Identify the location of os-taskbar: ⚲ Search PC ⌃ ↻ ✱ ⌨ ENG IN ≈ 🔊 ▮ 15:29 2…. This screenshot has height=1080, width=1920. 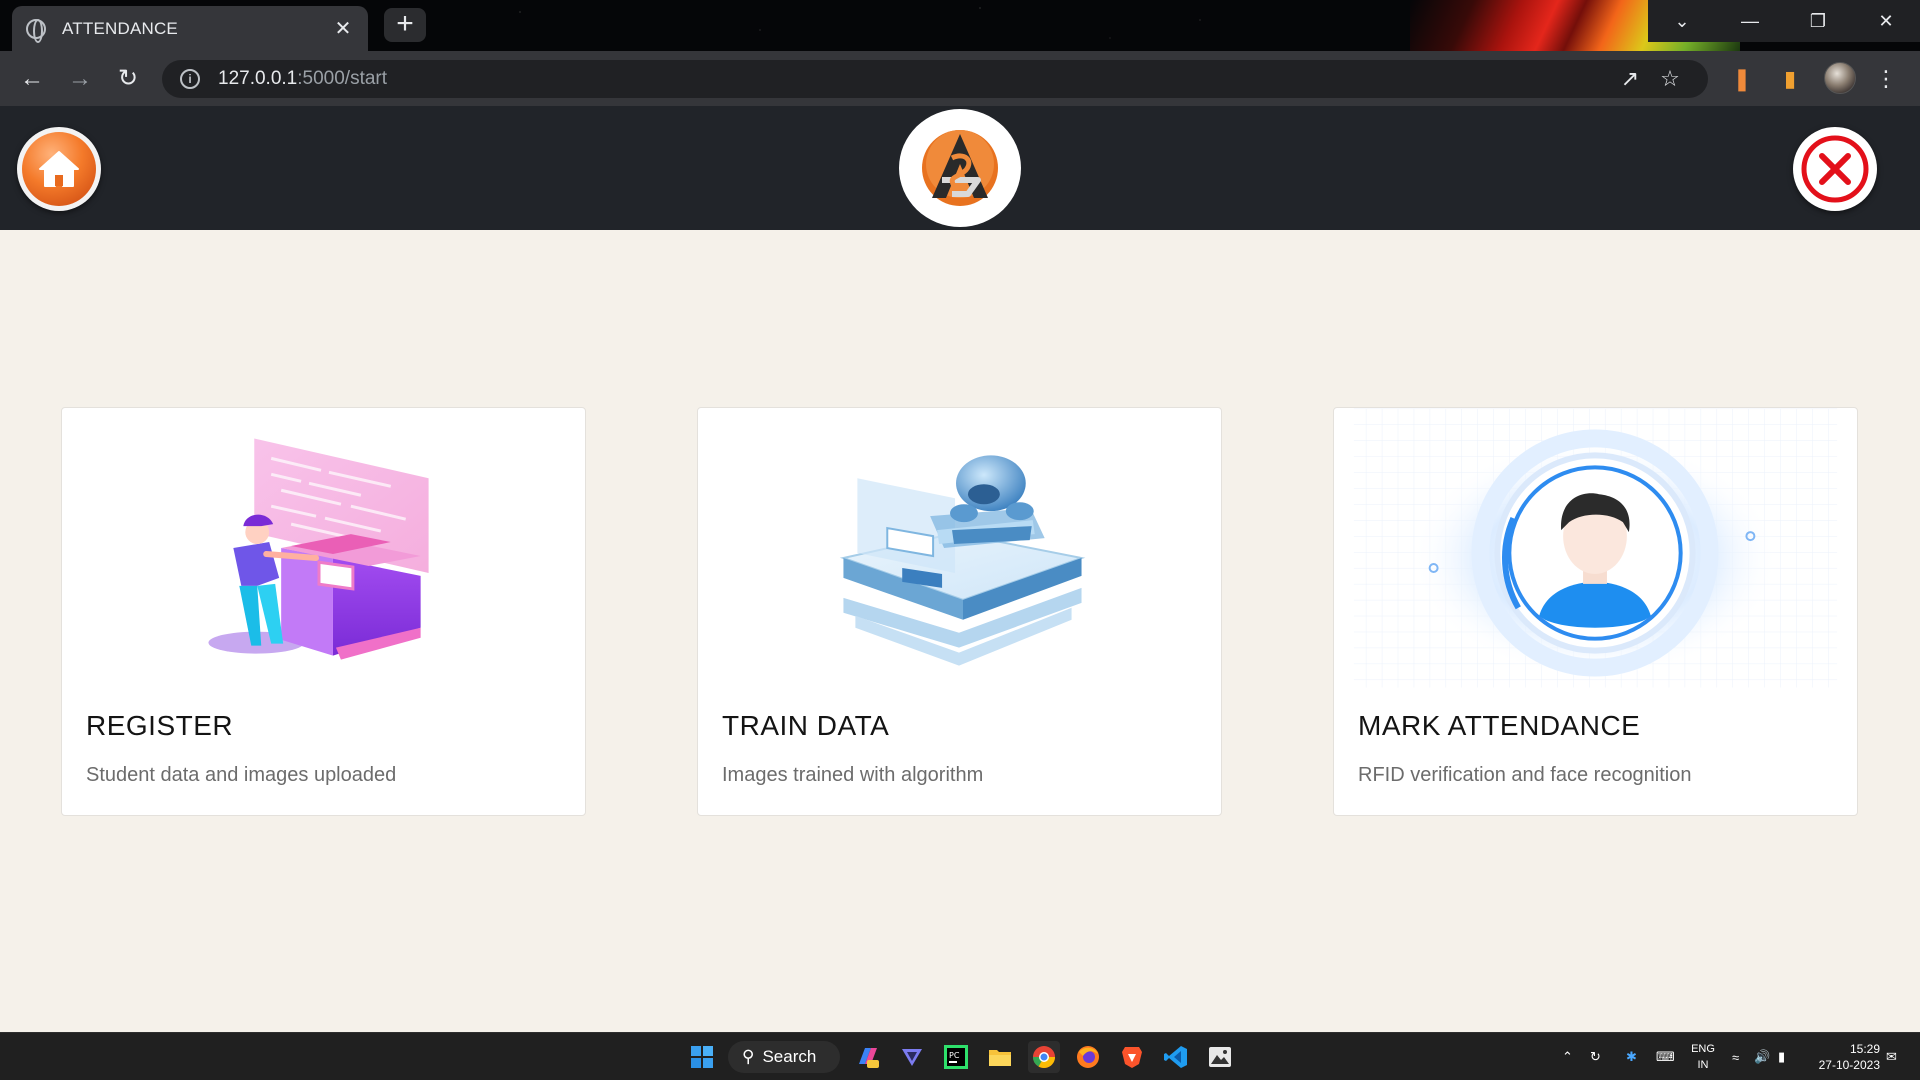
(960, 1056).